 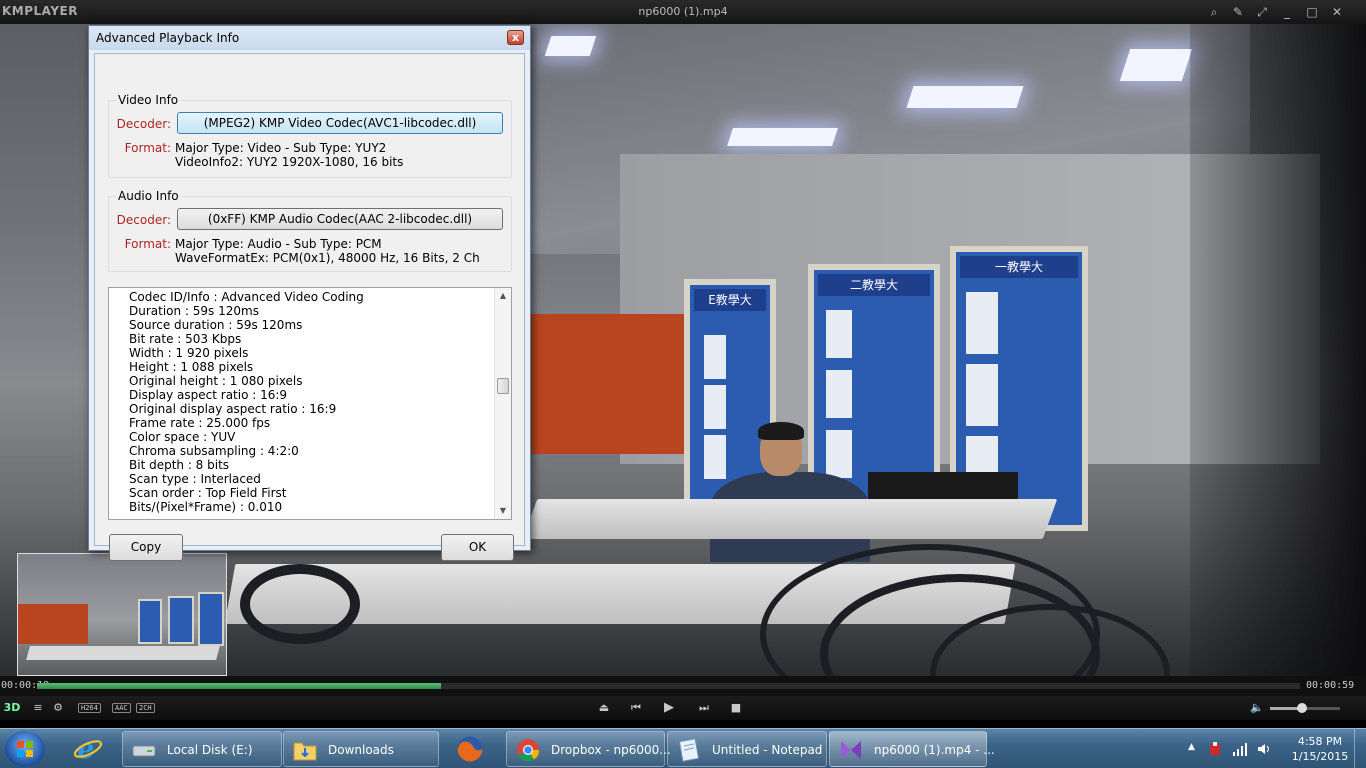 What do you see at coordinates (1214, 12) in the screenshot?
I see `search-icon: ⌕` at bounding box center [1214, 12].